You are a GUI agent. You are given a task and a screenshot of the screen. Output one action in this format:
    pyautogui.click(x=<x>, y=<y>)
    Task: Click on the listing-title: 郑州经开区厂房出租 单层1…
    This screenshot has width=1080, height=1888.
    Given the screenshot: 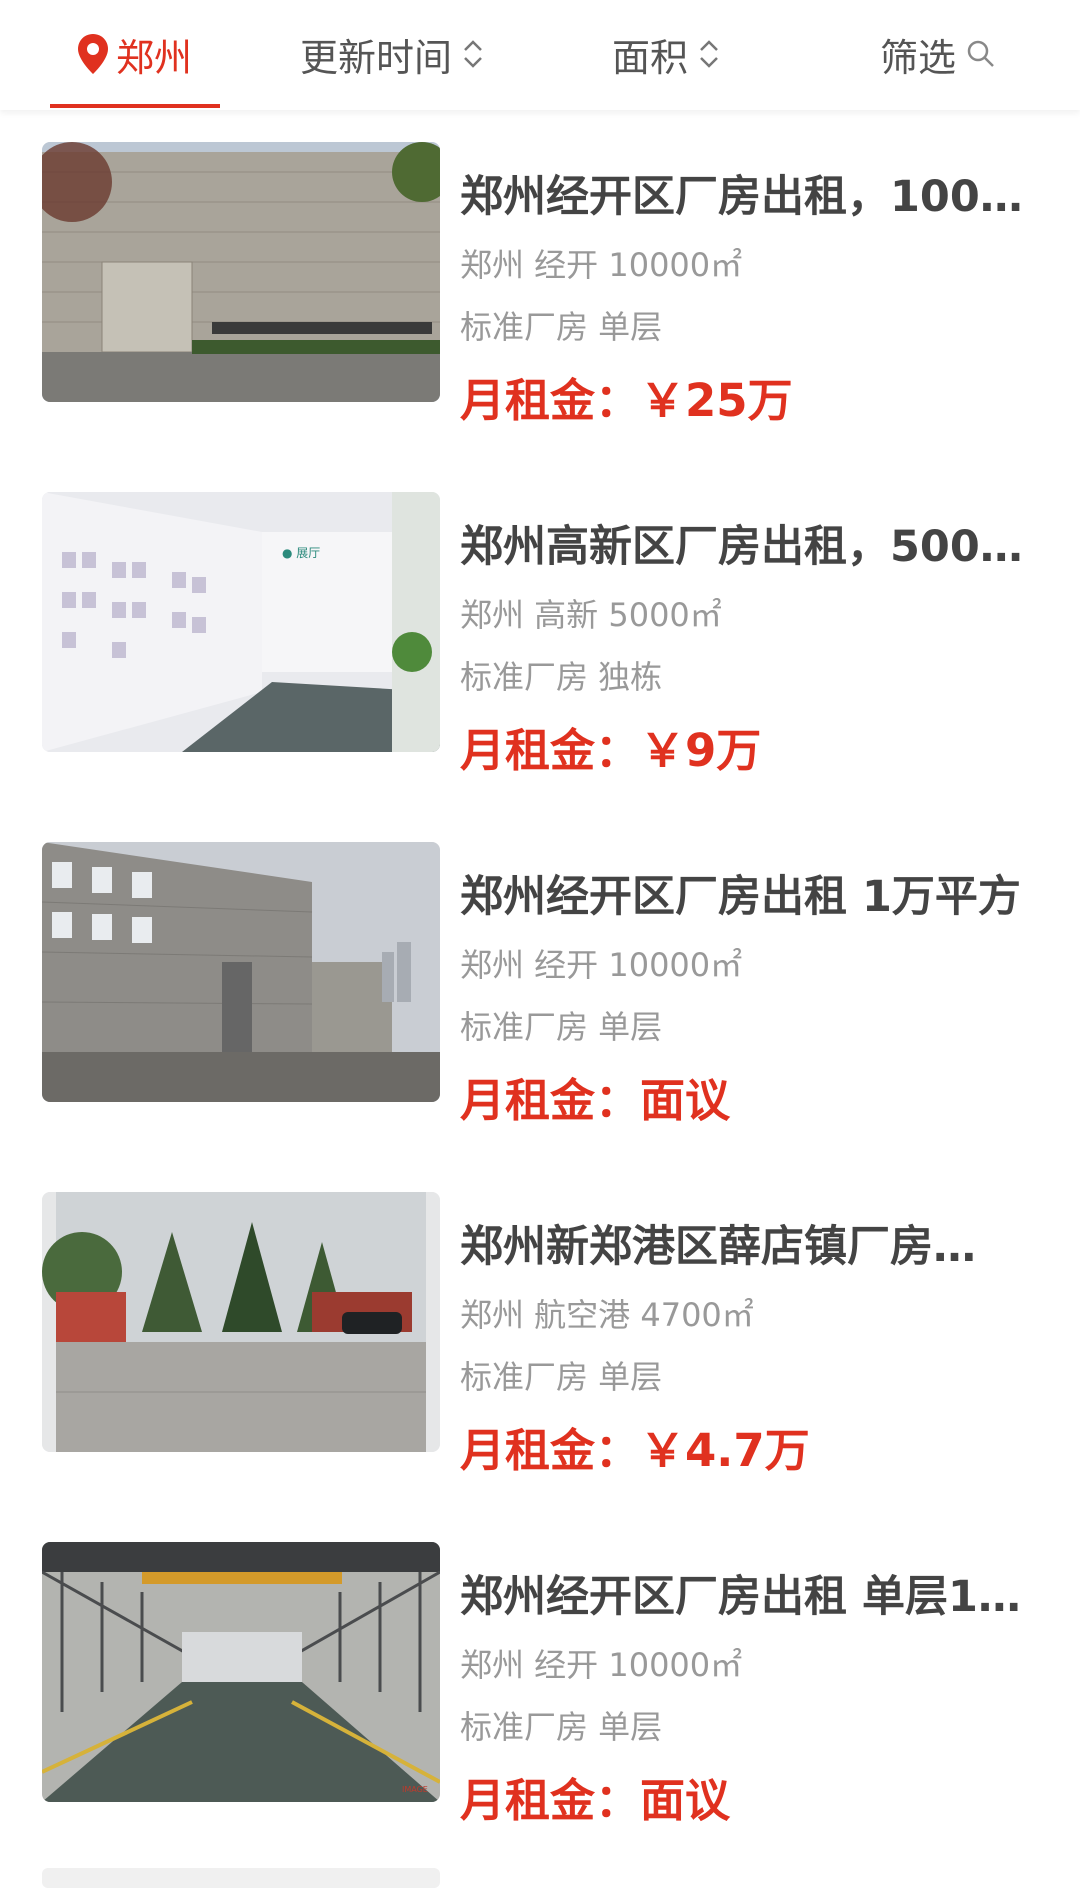 What is the action you would take?
    pyautogui.click(x=740, y=1597)
    